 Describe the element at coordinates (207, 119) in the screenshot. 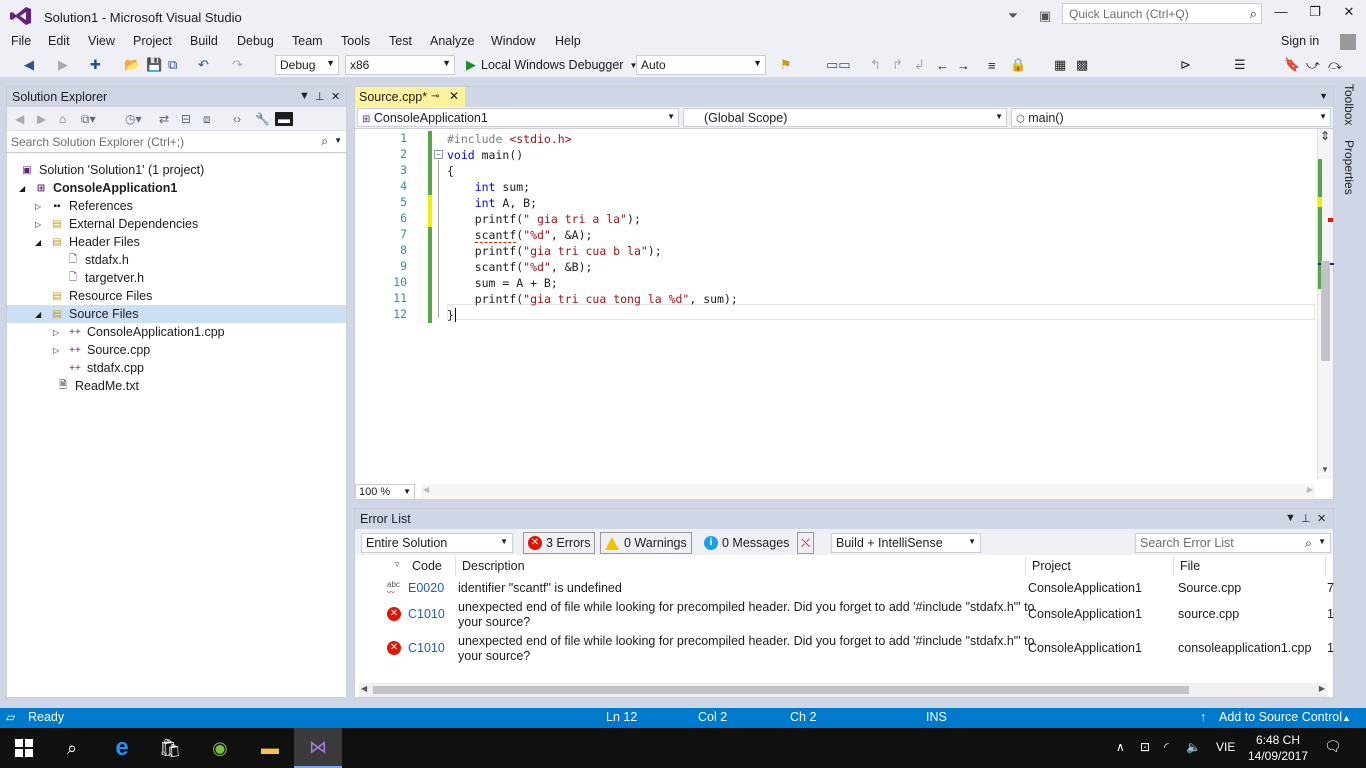

I see `show-all-files-icon: ⧈` at that location.